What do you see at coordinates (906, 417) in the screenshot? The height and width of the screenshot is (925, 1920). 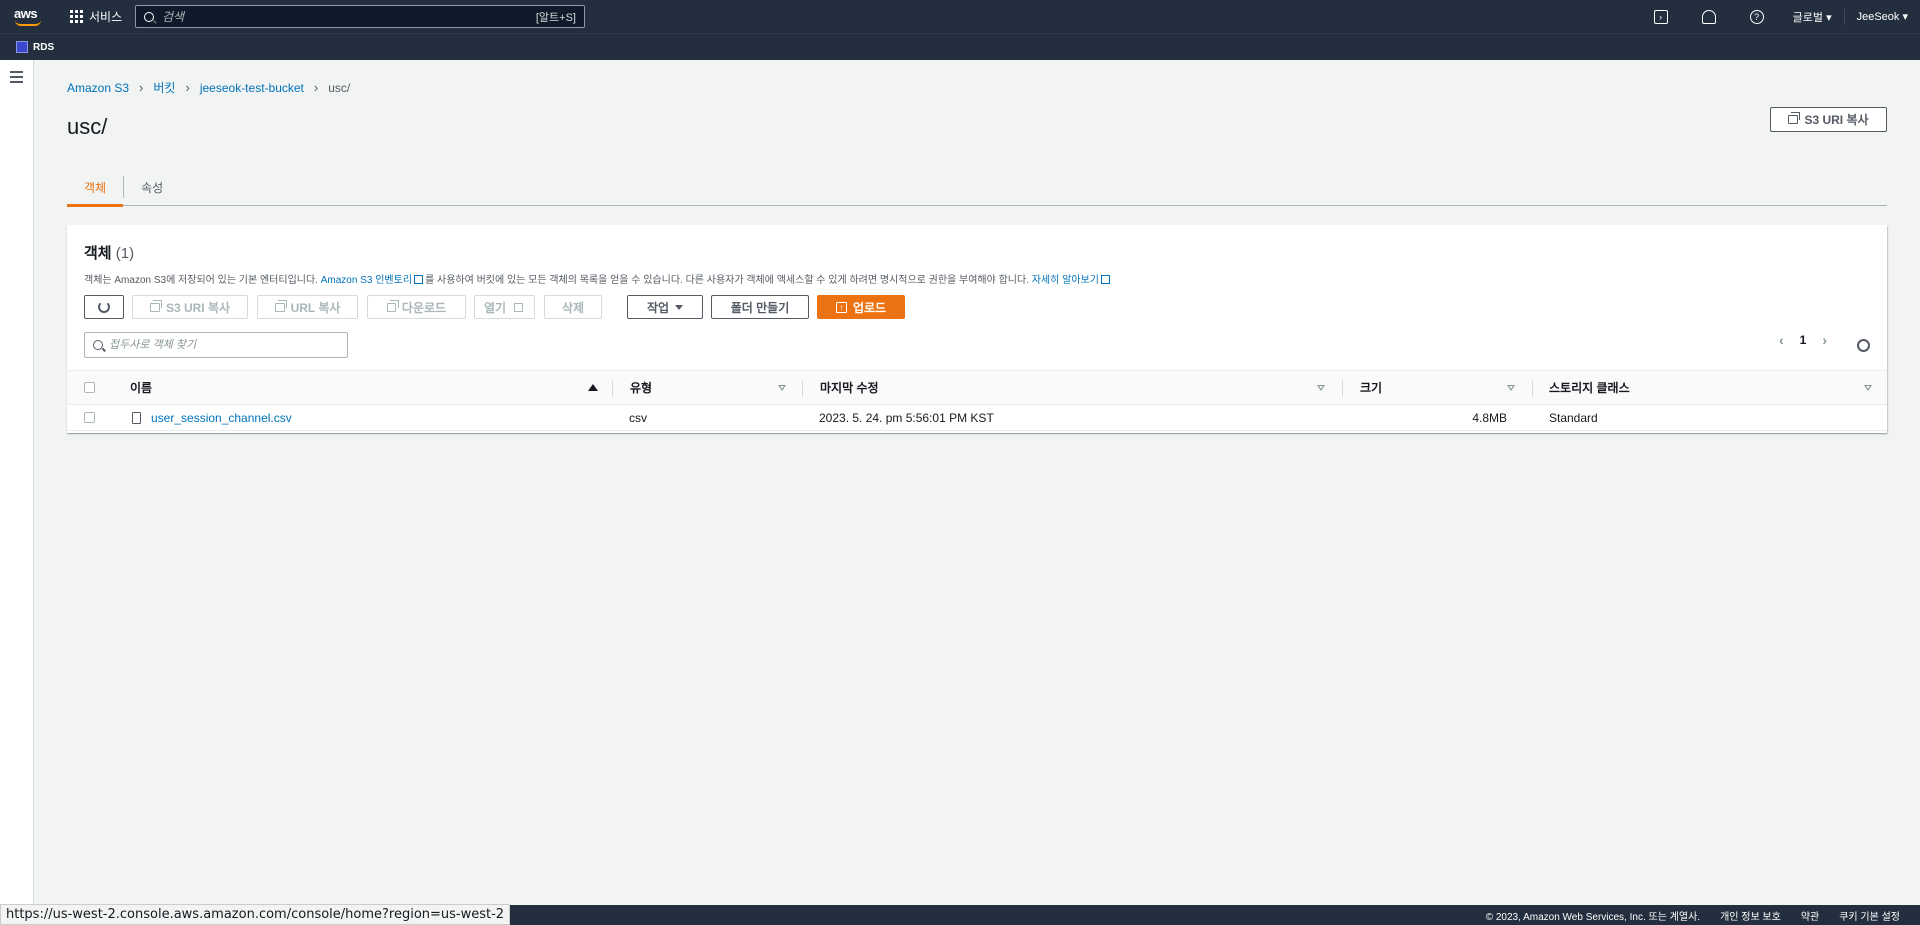 I see `object-last-modified: 2023. 5. 24. pm 5:56:01 PM KST` at bounding box center [906, 417].